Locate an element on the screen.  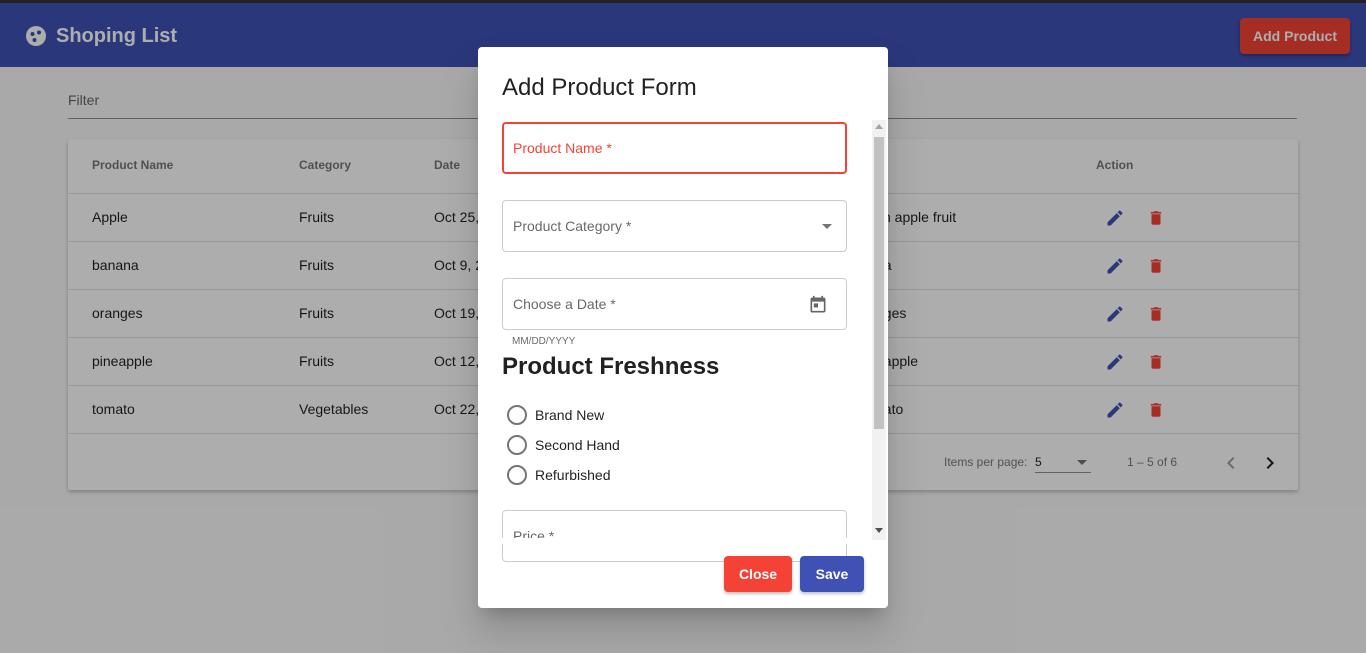
dialog-scrollbar is located at coordinates (879, 330).